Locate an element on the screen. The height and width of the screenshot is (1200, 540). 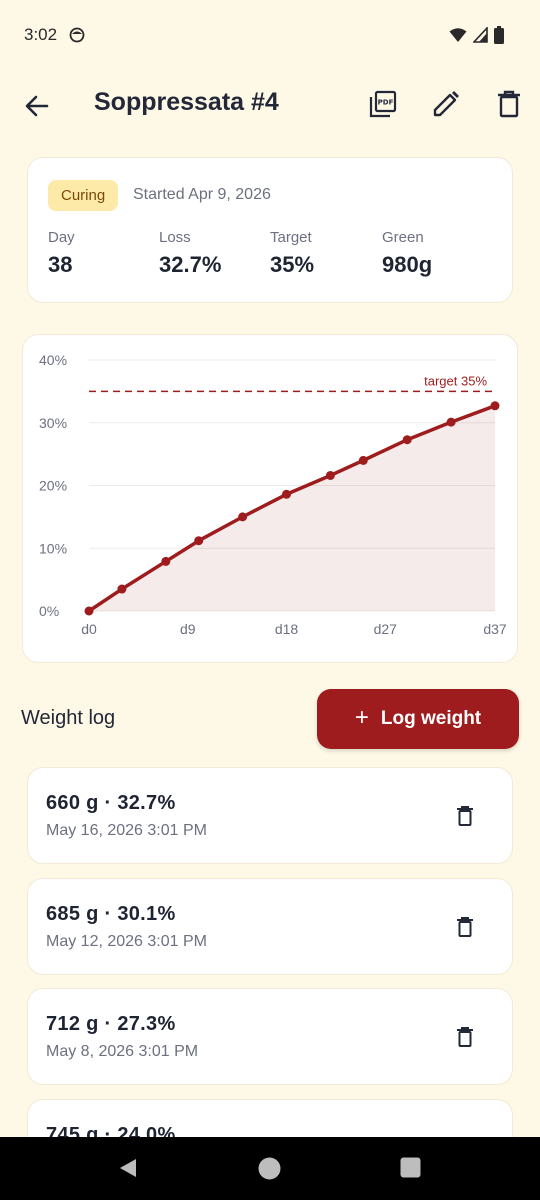
app-notification-icon is located at coordinates (77, 35).